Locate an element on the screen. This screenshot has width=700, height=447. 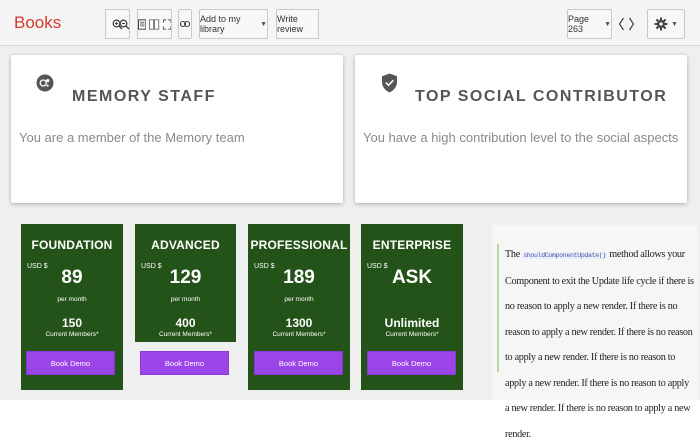
plan-price: 189 is located at coordinates (299, 277).